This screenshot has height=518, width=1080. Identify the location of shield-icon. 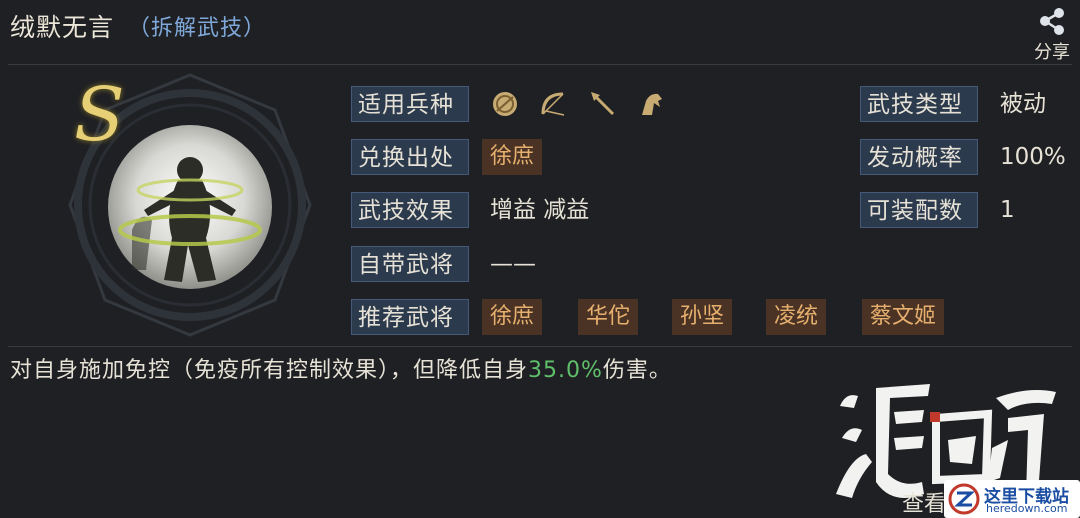
(505, 104).